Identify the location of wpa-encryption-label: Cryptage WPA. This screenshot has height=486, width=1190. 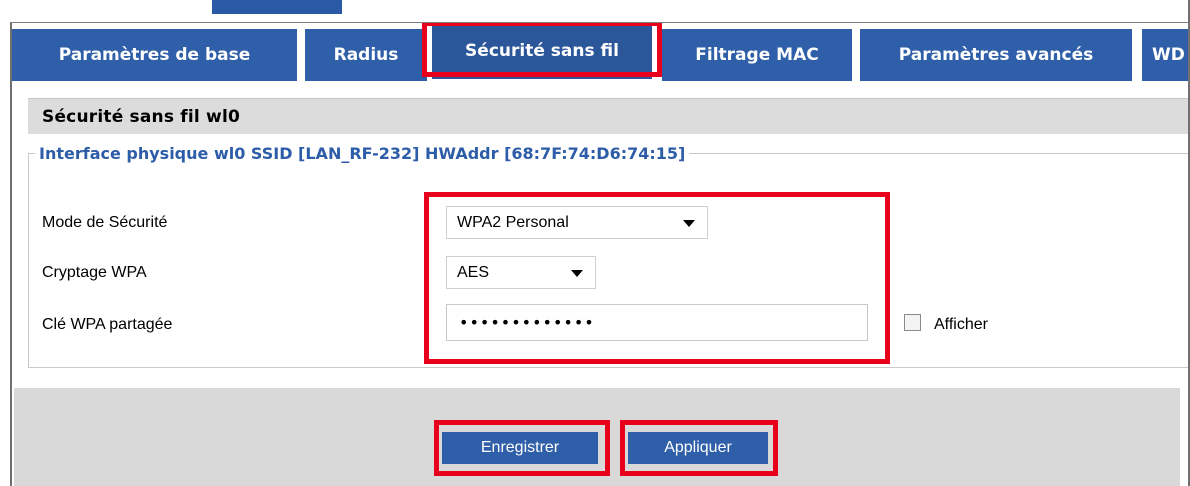
(94, 272).